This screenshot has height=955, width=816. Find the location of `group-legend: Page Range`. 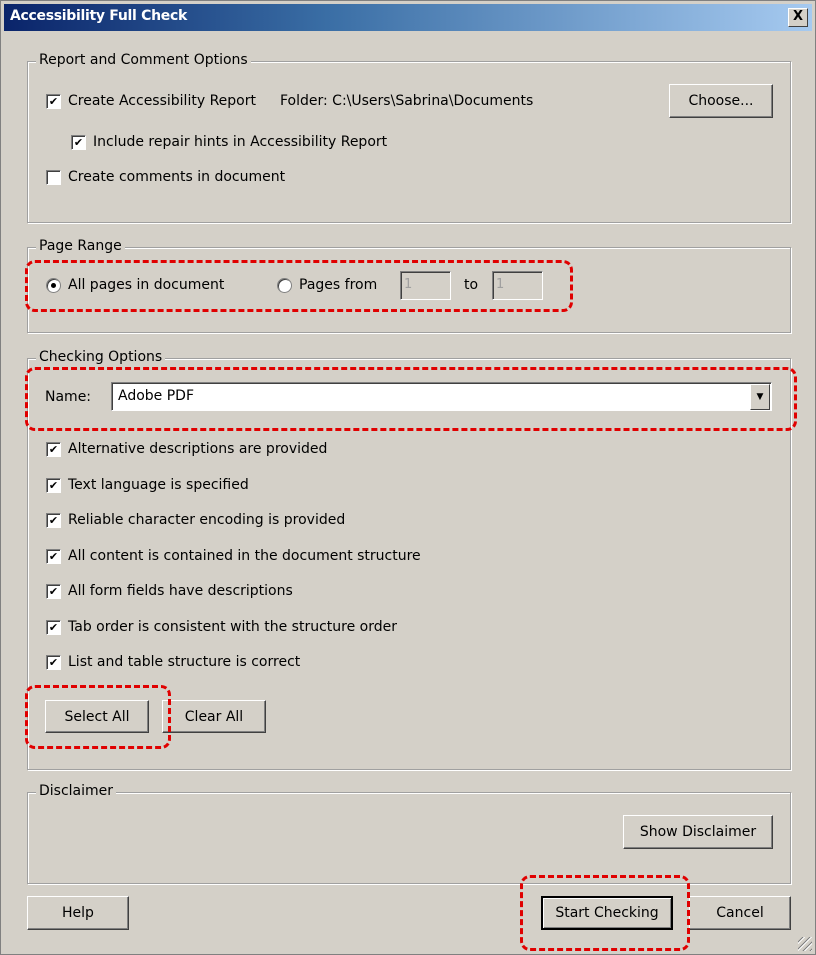

group-legend: Page Range is located at coordinates (80, 246).